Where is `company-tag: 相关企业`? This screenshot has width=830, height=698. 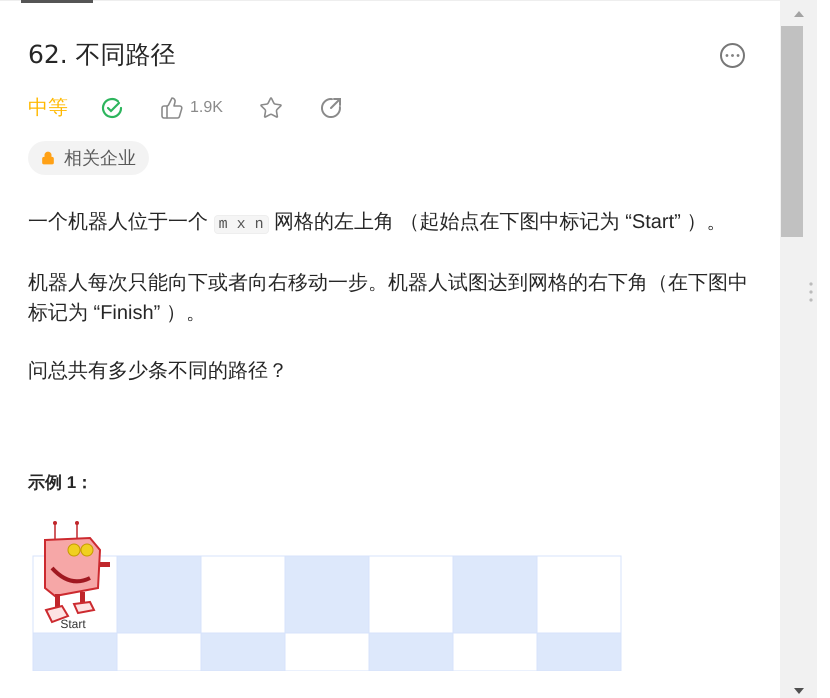 company-tag: 相关企业 is located at coordinates (88, 158).